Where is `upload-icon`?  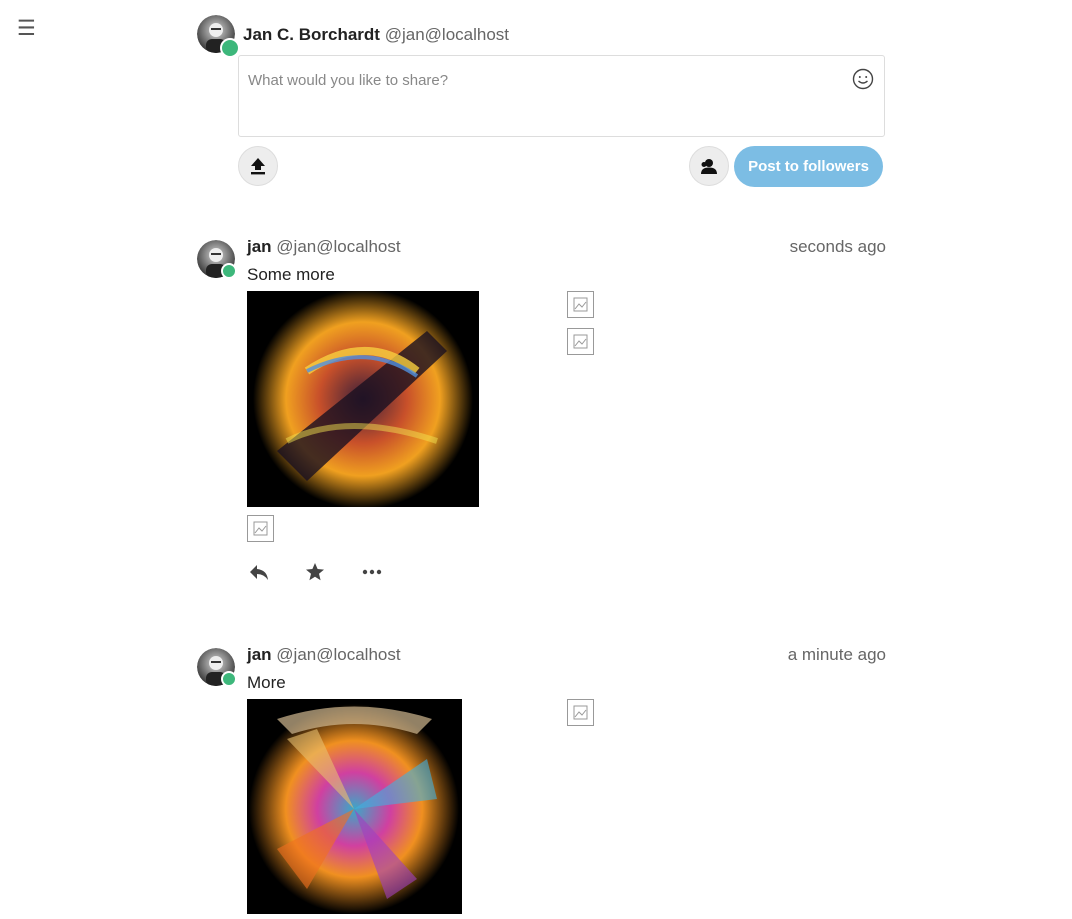
upload-icon is located at coordinates (258, 166).